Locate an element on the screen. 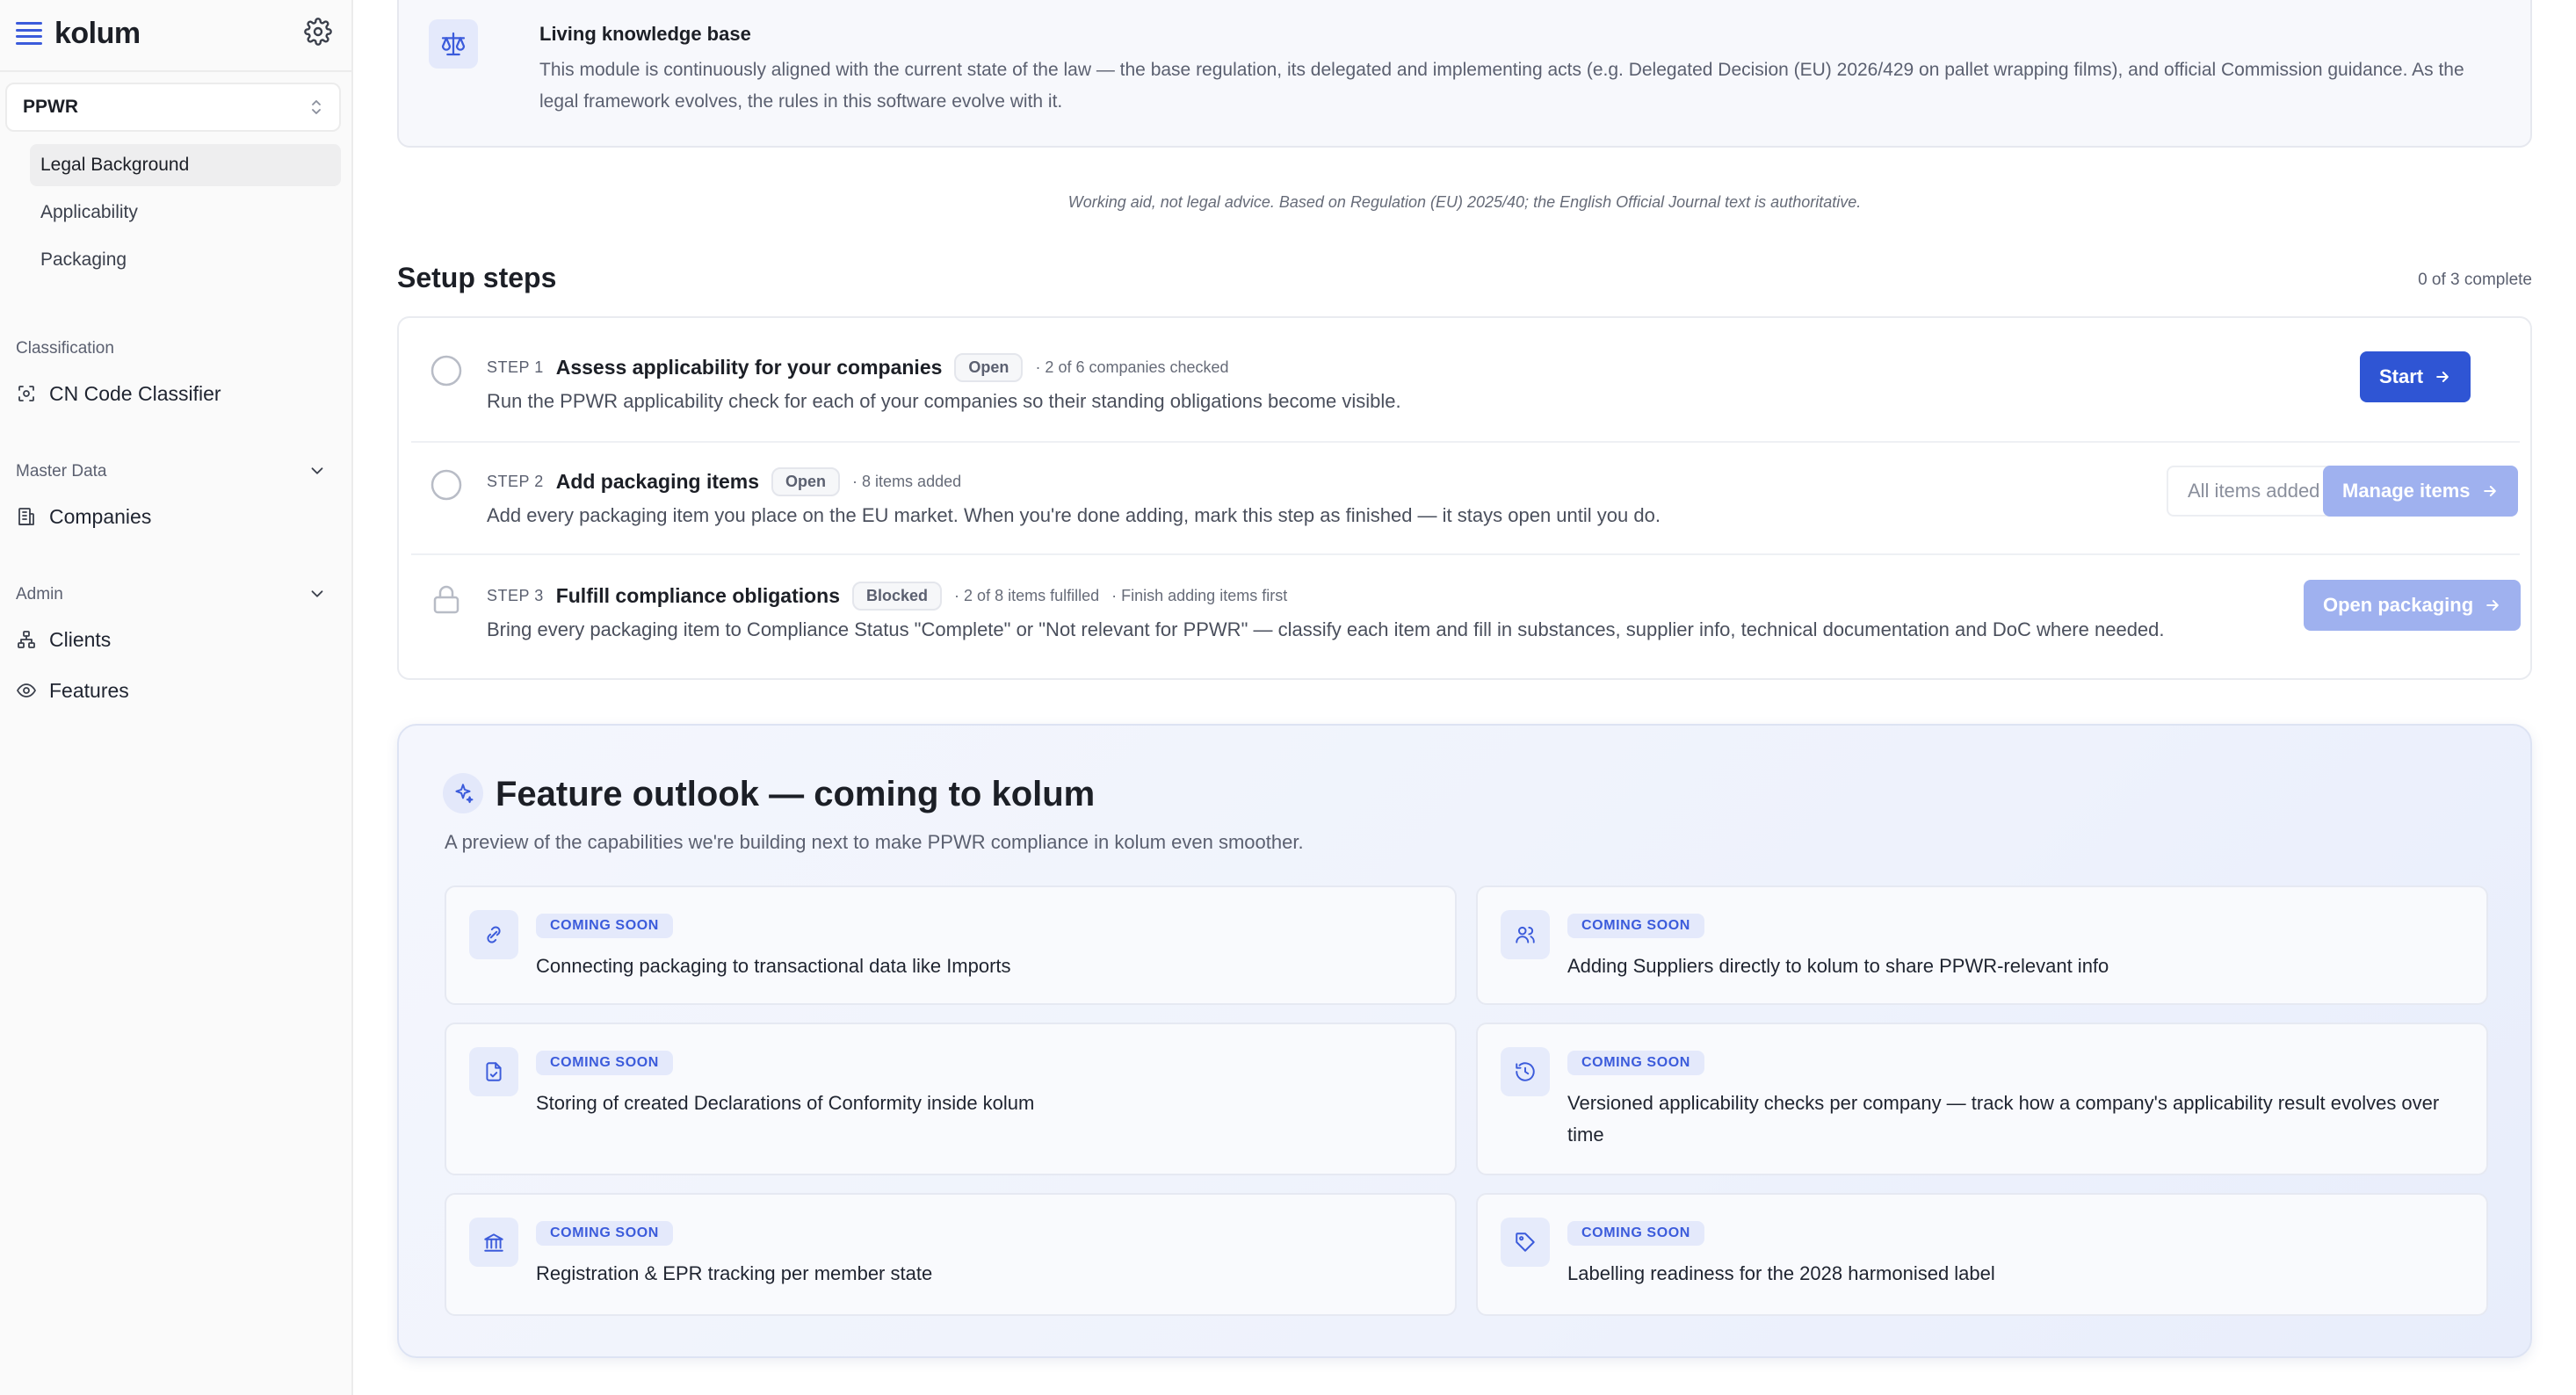 This screenshot has width=2576, height=1395. sidebar-item-companies: Companies is located at coordinates (83, 516).